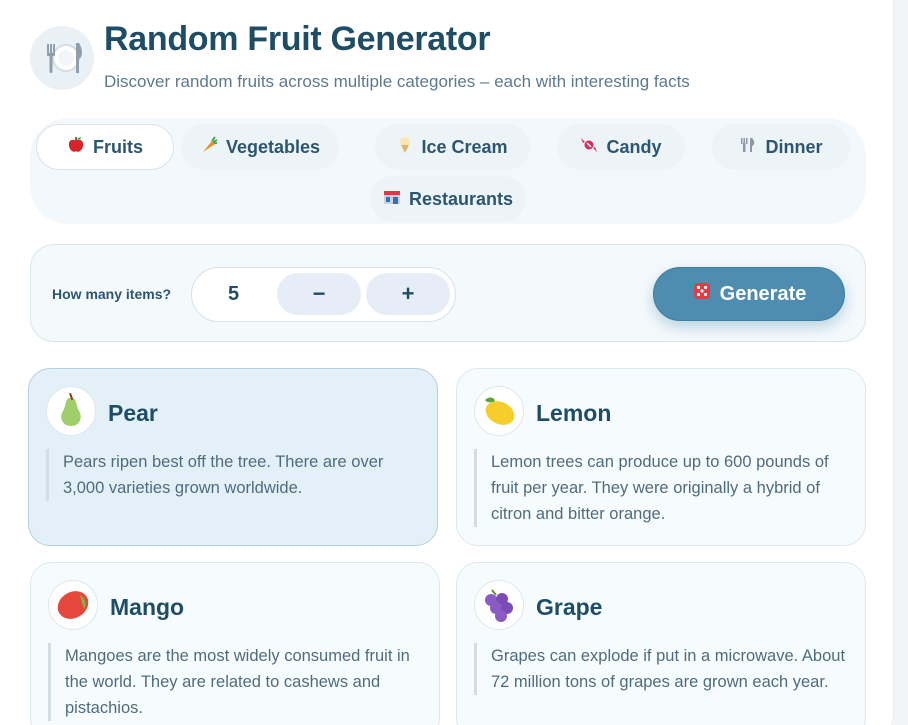 The height and width of the screenshot is (725, 908). Describe the element at coordinates (147, 607) in the screenshot. I see `card-title: Mango` at that location.